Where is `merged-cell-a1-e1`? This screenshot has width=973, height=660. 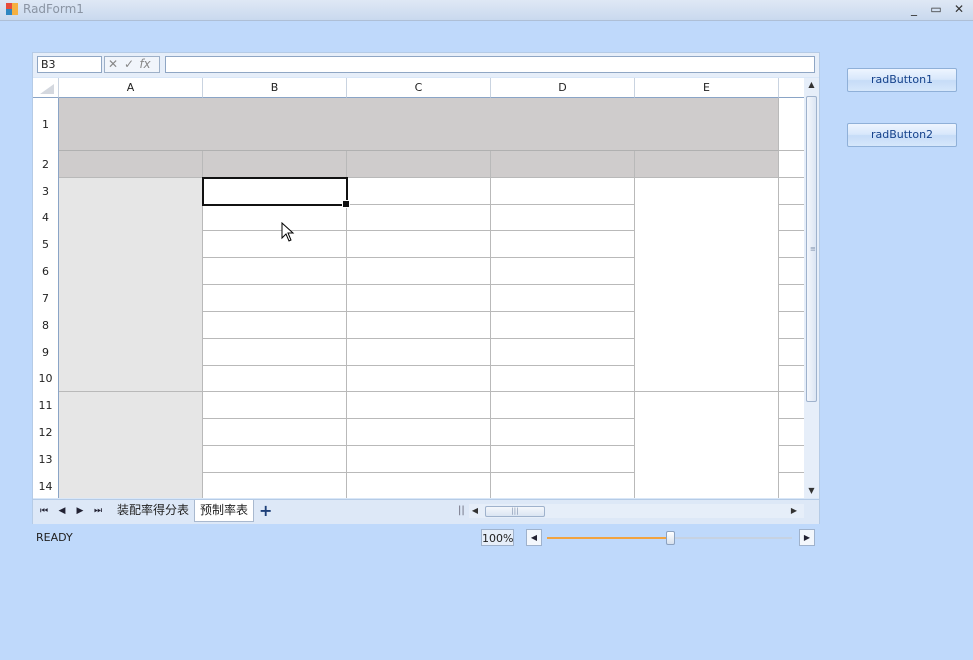
merged-cell-a1-e1 is located at coordinates (419, 124).